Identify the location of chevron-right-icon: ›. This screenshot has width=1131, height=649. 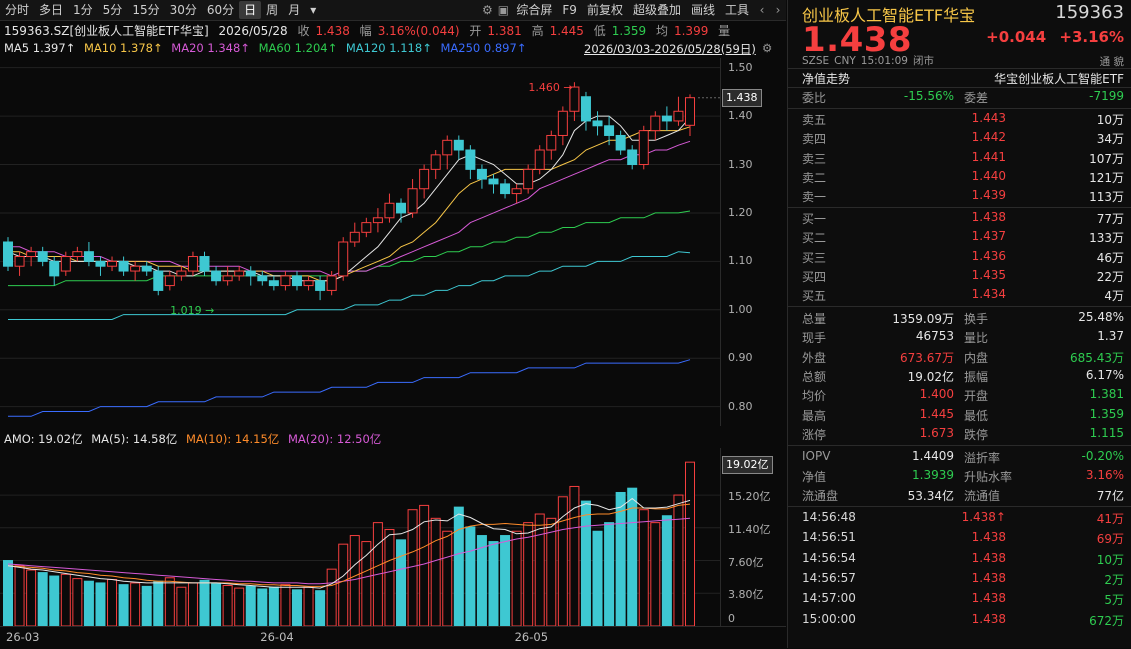
(778, 10).